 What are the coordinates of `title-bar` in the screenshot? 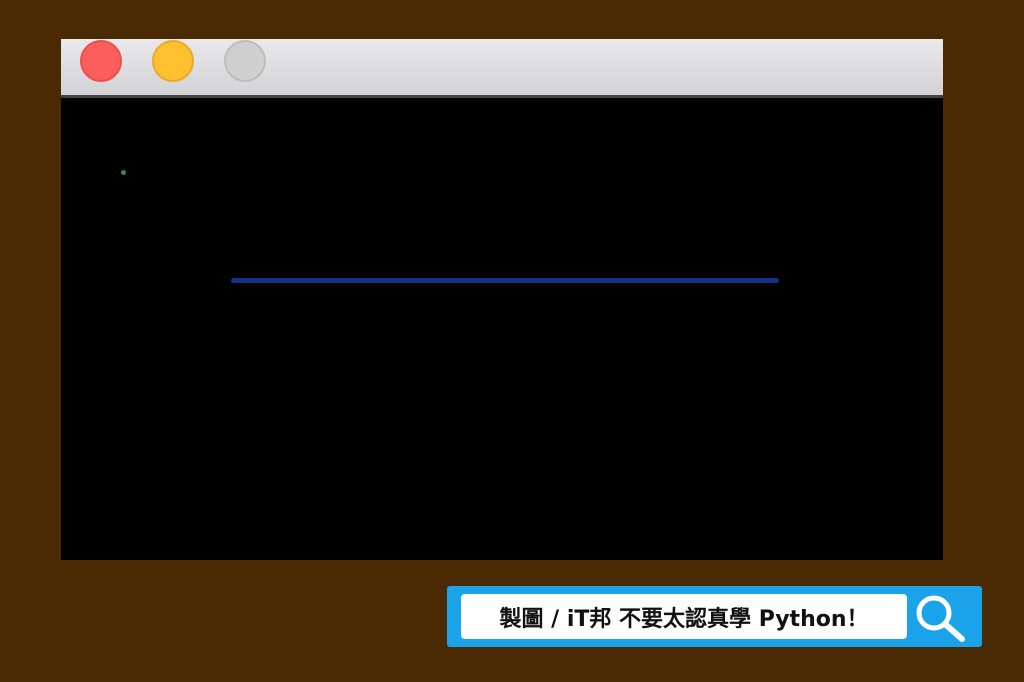 It's located at (502, 68).